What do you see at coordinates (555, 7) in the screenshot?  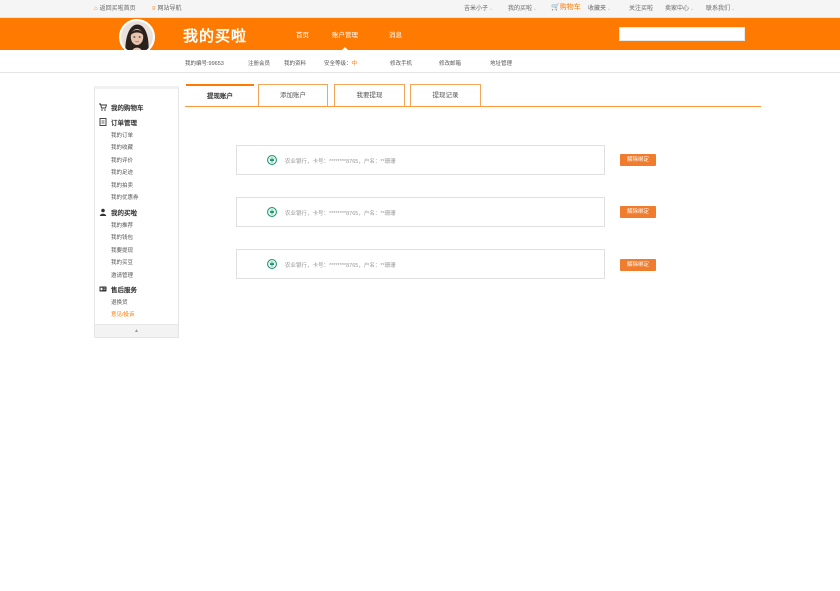 I see `cart-icon: 🛒` at bounding box center [555, 7].